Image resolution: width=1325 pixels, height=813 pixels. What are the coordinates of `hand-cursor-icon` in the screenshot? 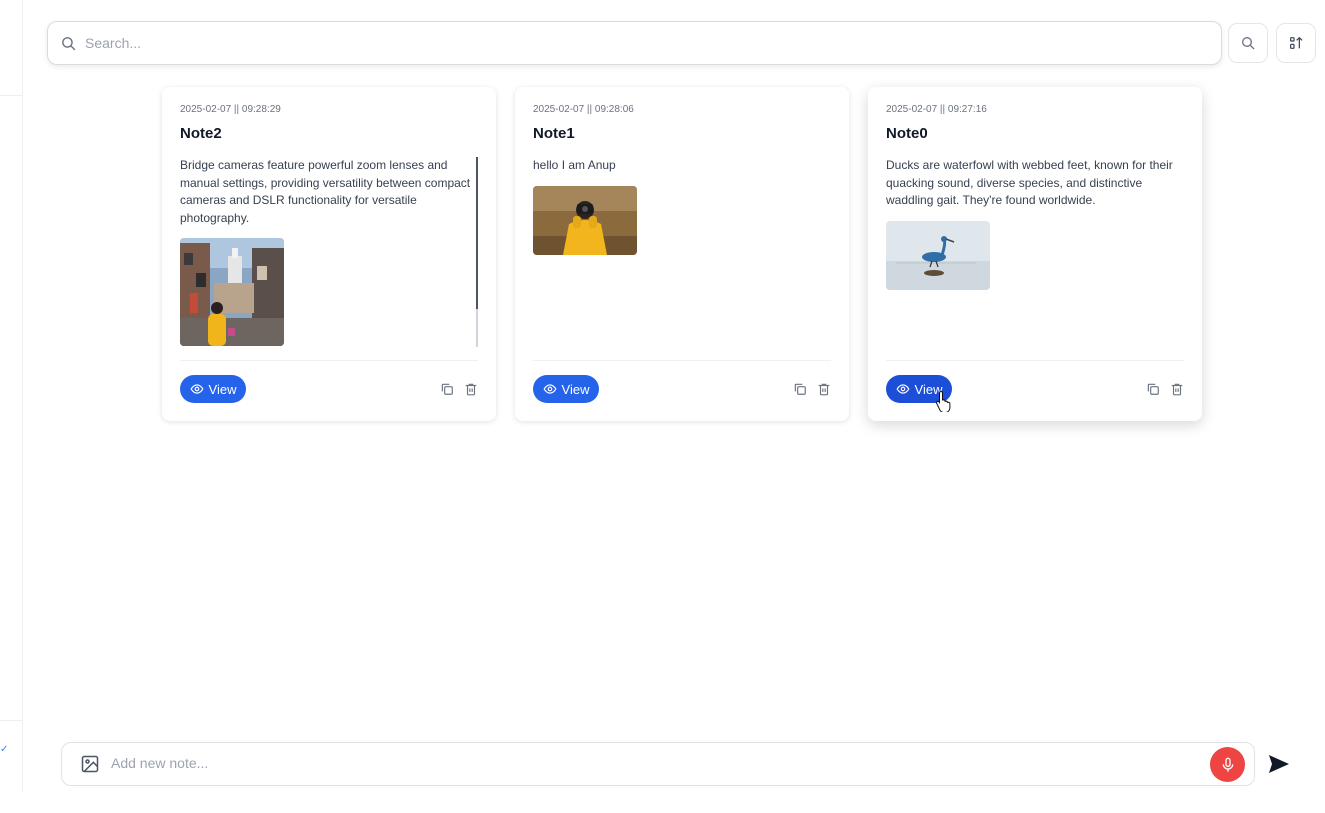 It's located at (943, 401).